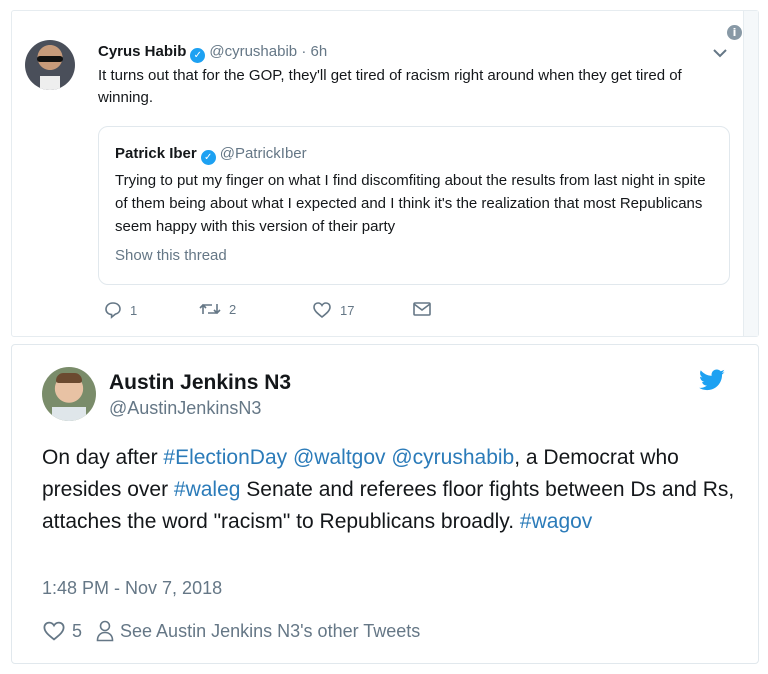 Image resolution: width=768 pixels, height=674 pixels. What do you see at coordinates (105, 631) in the screenshot?
I see `person-icon` at bounding box center [105, 631].